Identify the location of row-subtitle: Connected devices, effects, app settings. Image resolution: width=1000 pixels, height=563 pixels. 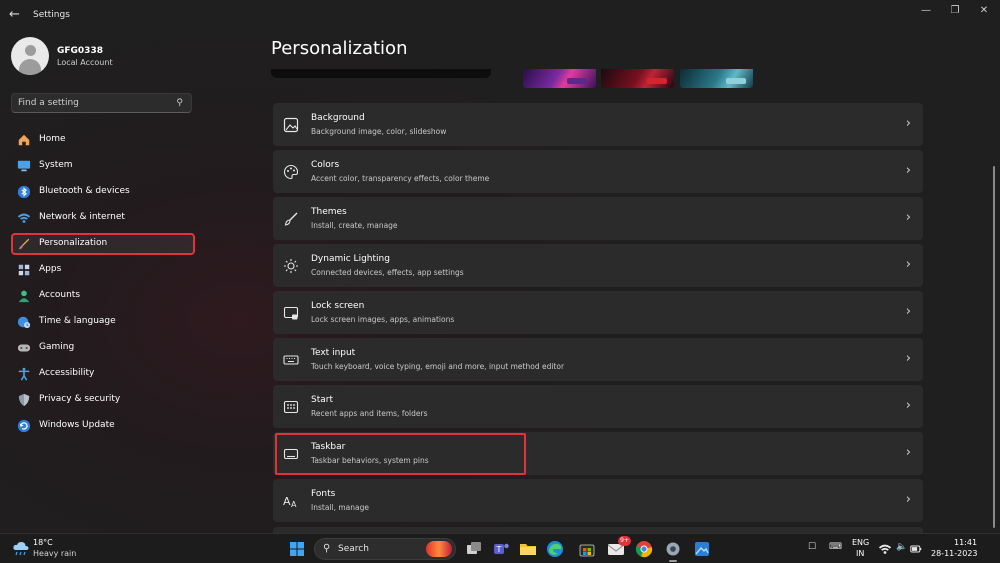
(387, 272).